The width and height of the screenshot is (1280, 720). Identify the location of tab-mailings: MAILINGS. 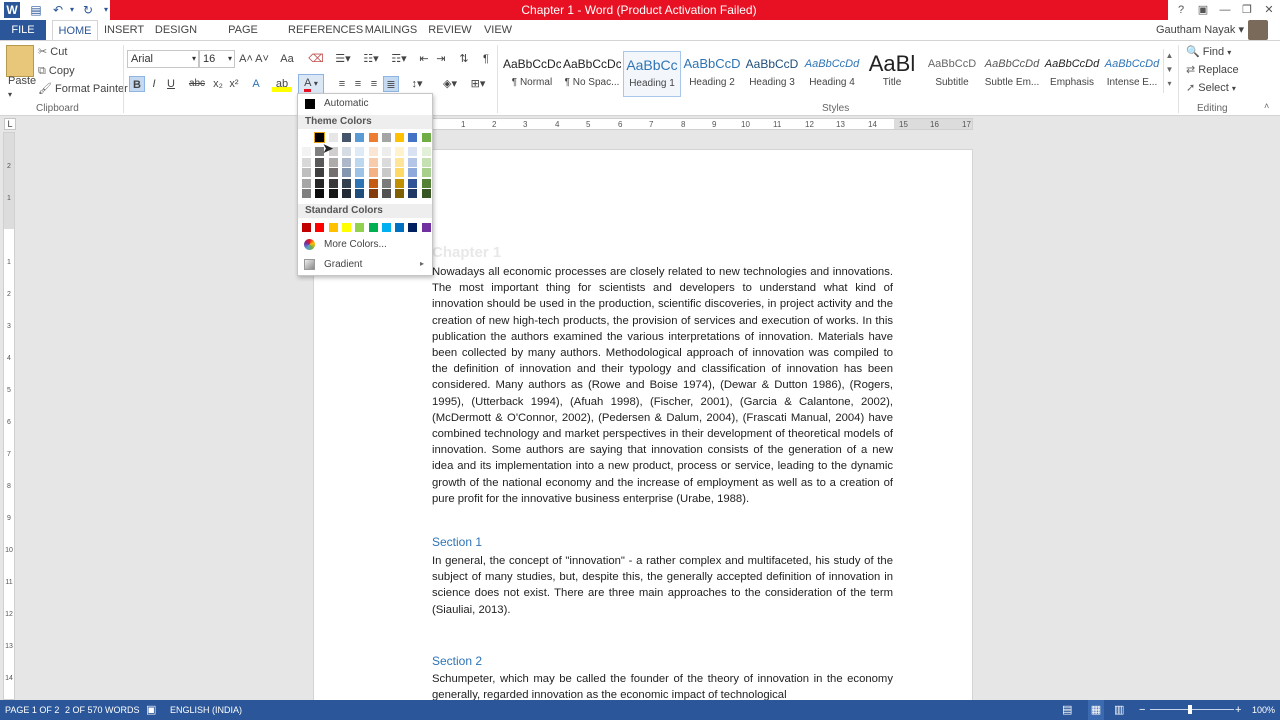
(391, 30).